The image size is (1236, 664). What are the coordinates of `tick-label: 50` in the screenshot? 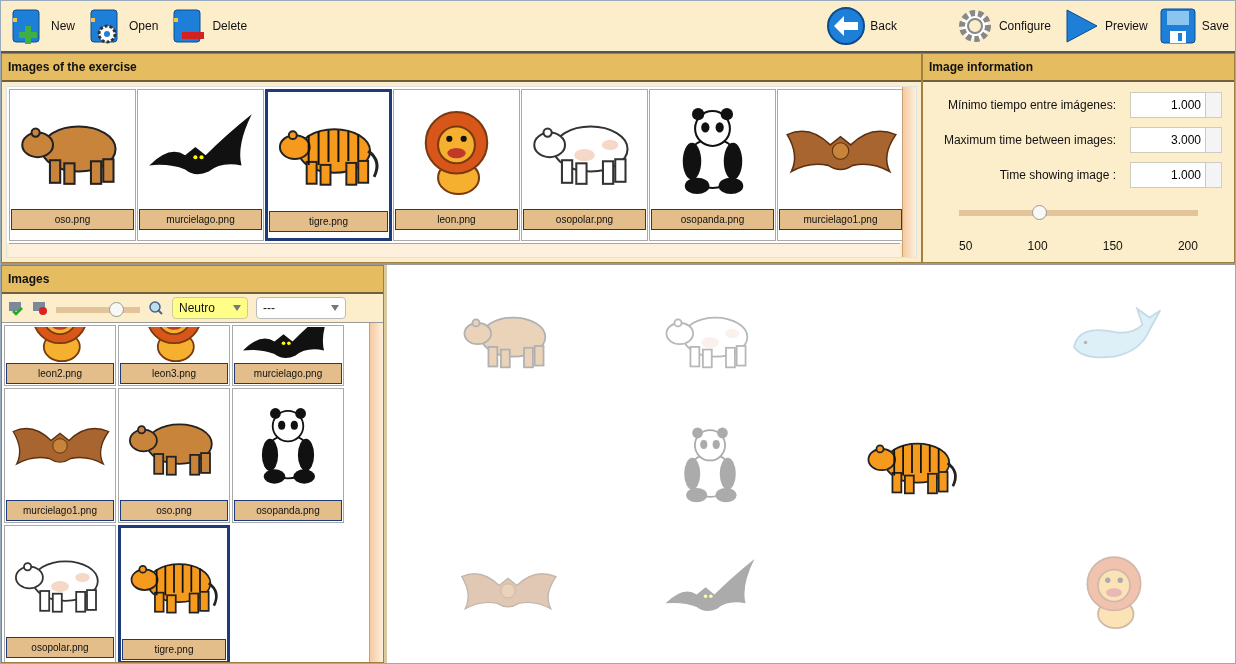 It's located at (966, 246).